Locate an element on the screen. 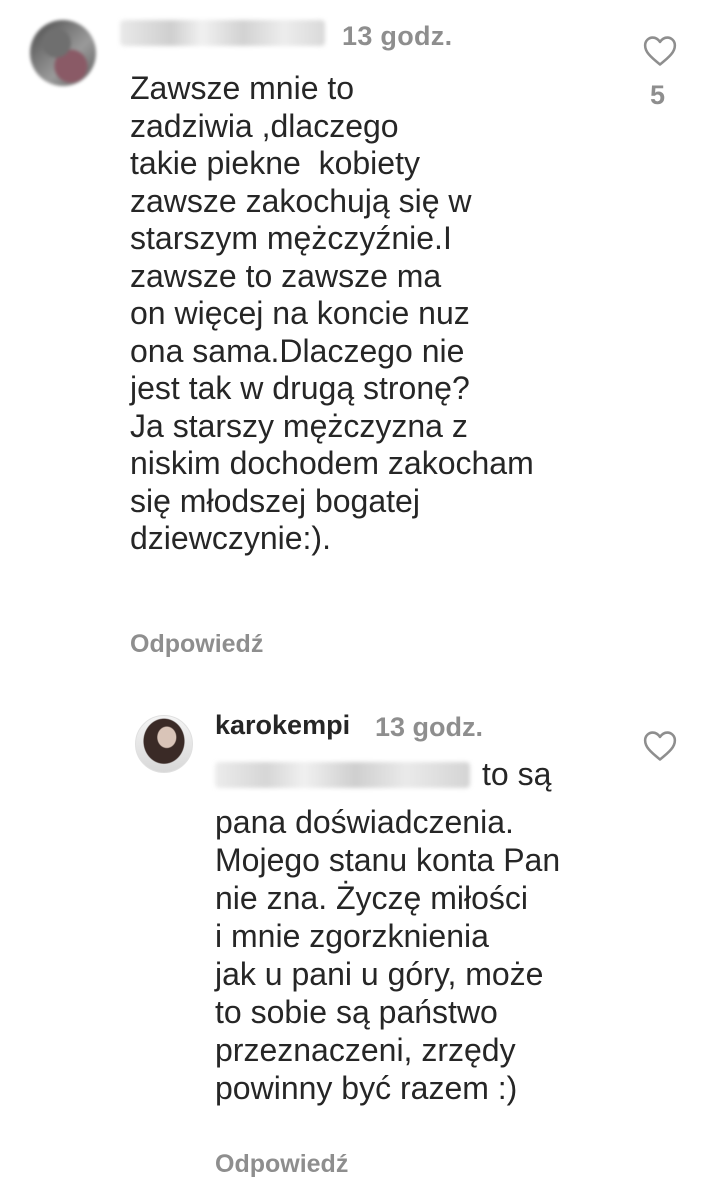 The width and height of the screenshot is (719, 1204). username-redacted is located at coordinates (222, 33).